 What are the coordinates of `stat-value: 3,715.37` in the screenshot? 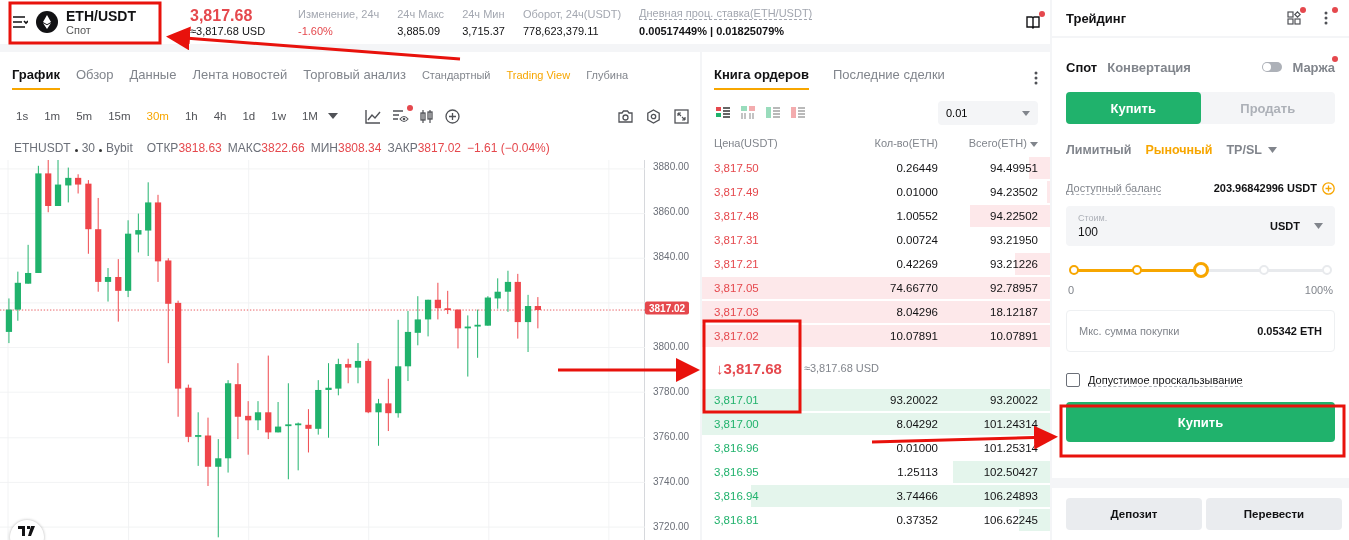 It's located at (483, 30).